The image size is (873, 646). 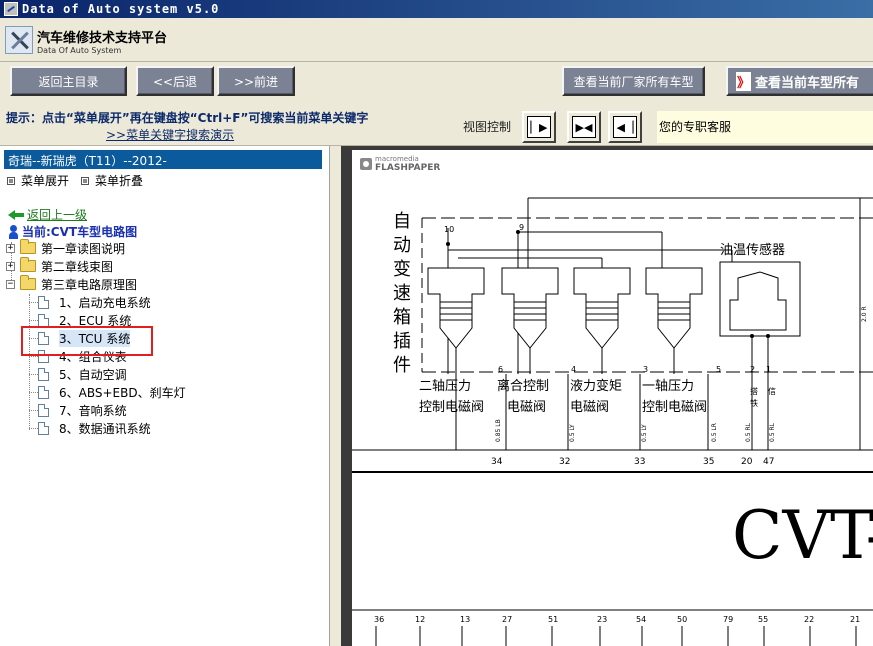 What do you see at coordinates (93, 410) in the screenshot?
I see `item-label: 7、音响系统` at bounding box center [93, 410].